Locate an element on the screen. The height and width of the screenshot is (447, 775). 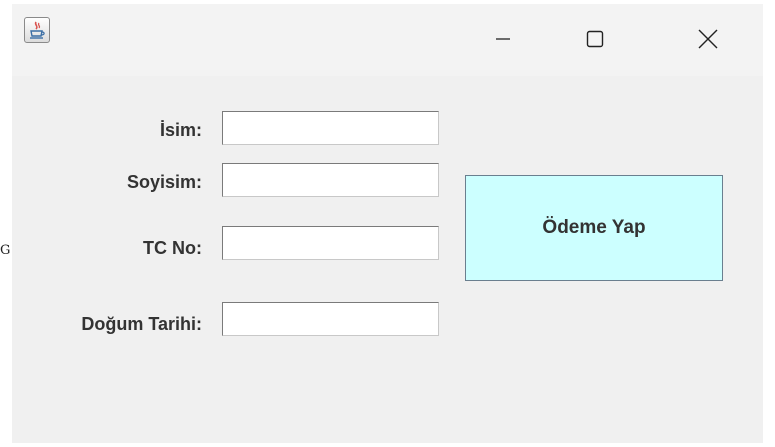
maximize-icon is located at coordinates (595, 39).